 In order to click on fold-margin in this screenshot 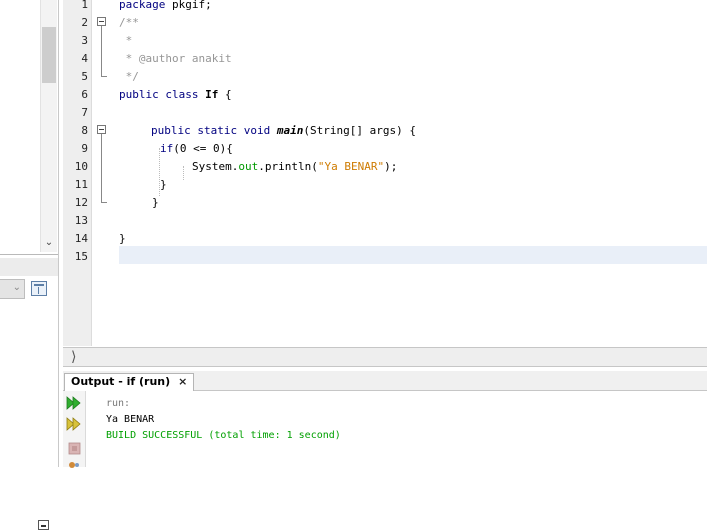, I will do `click(104, 173)`.